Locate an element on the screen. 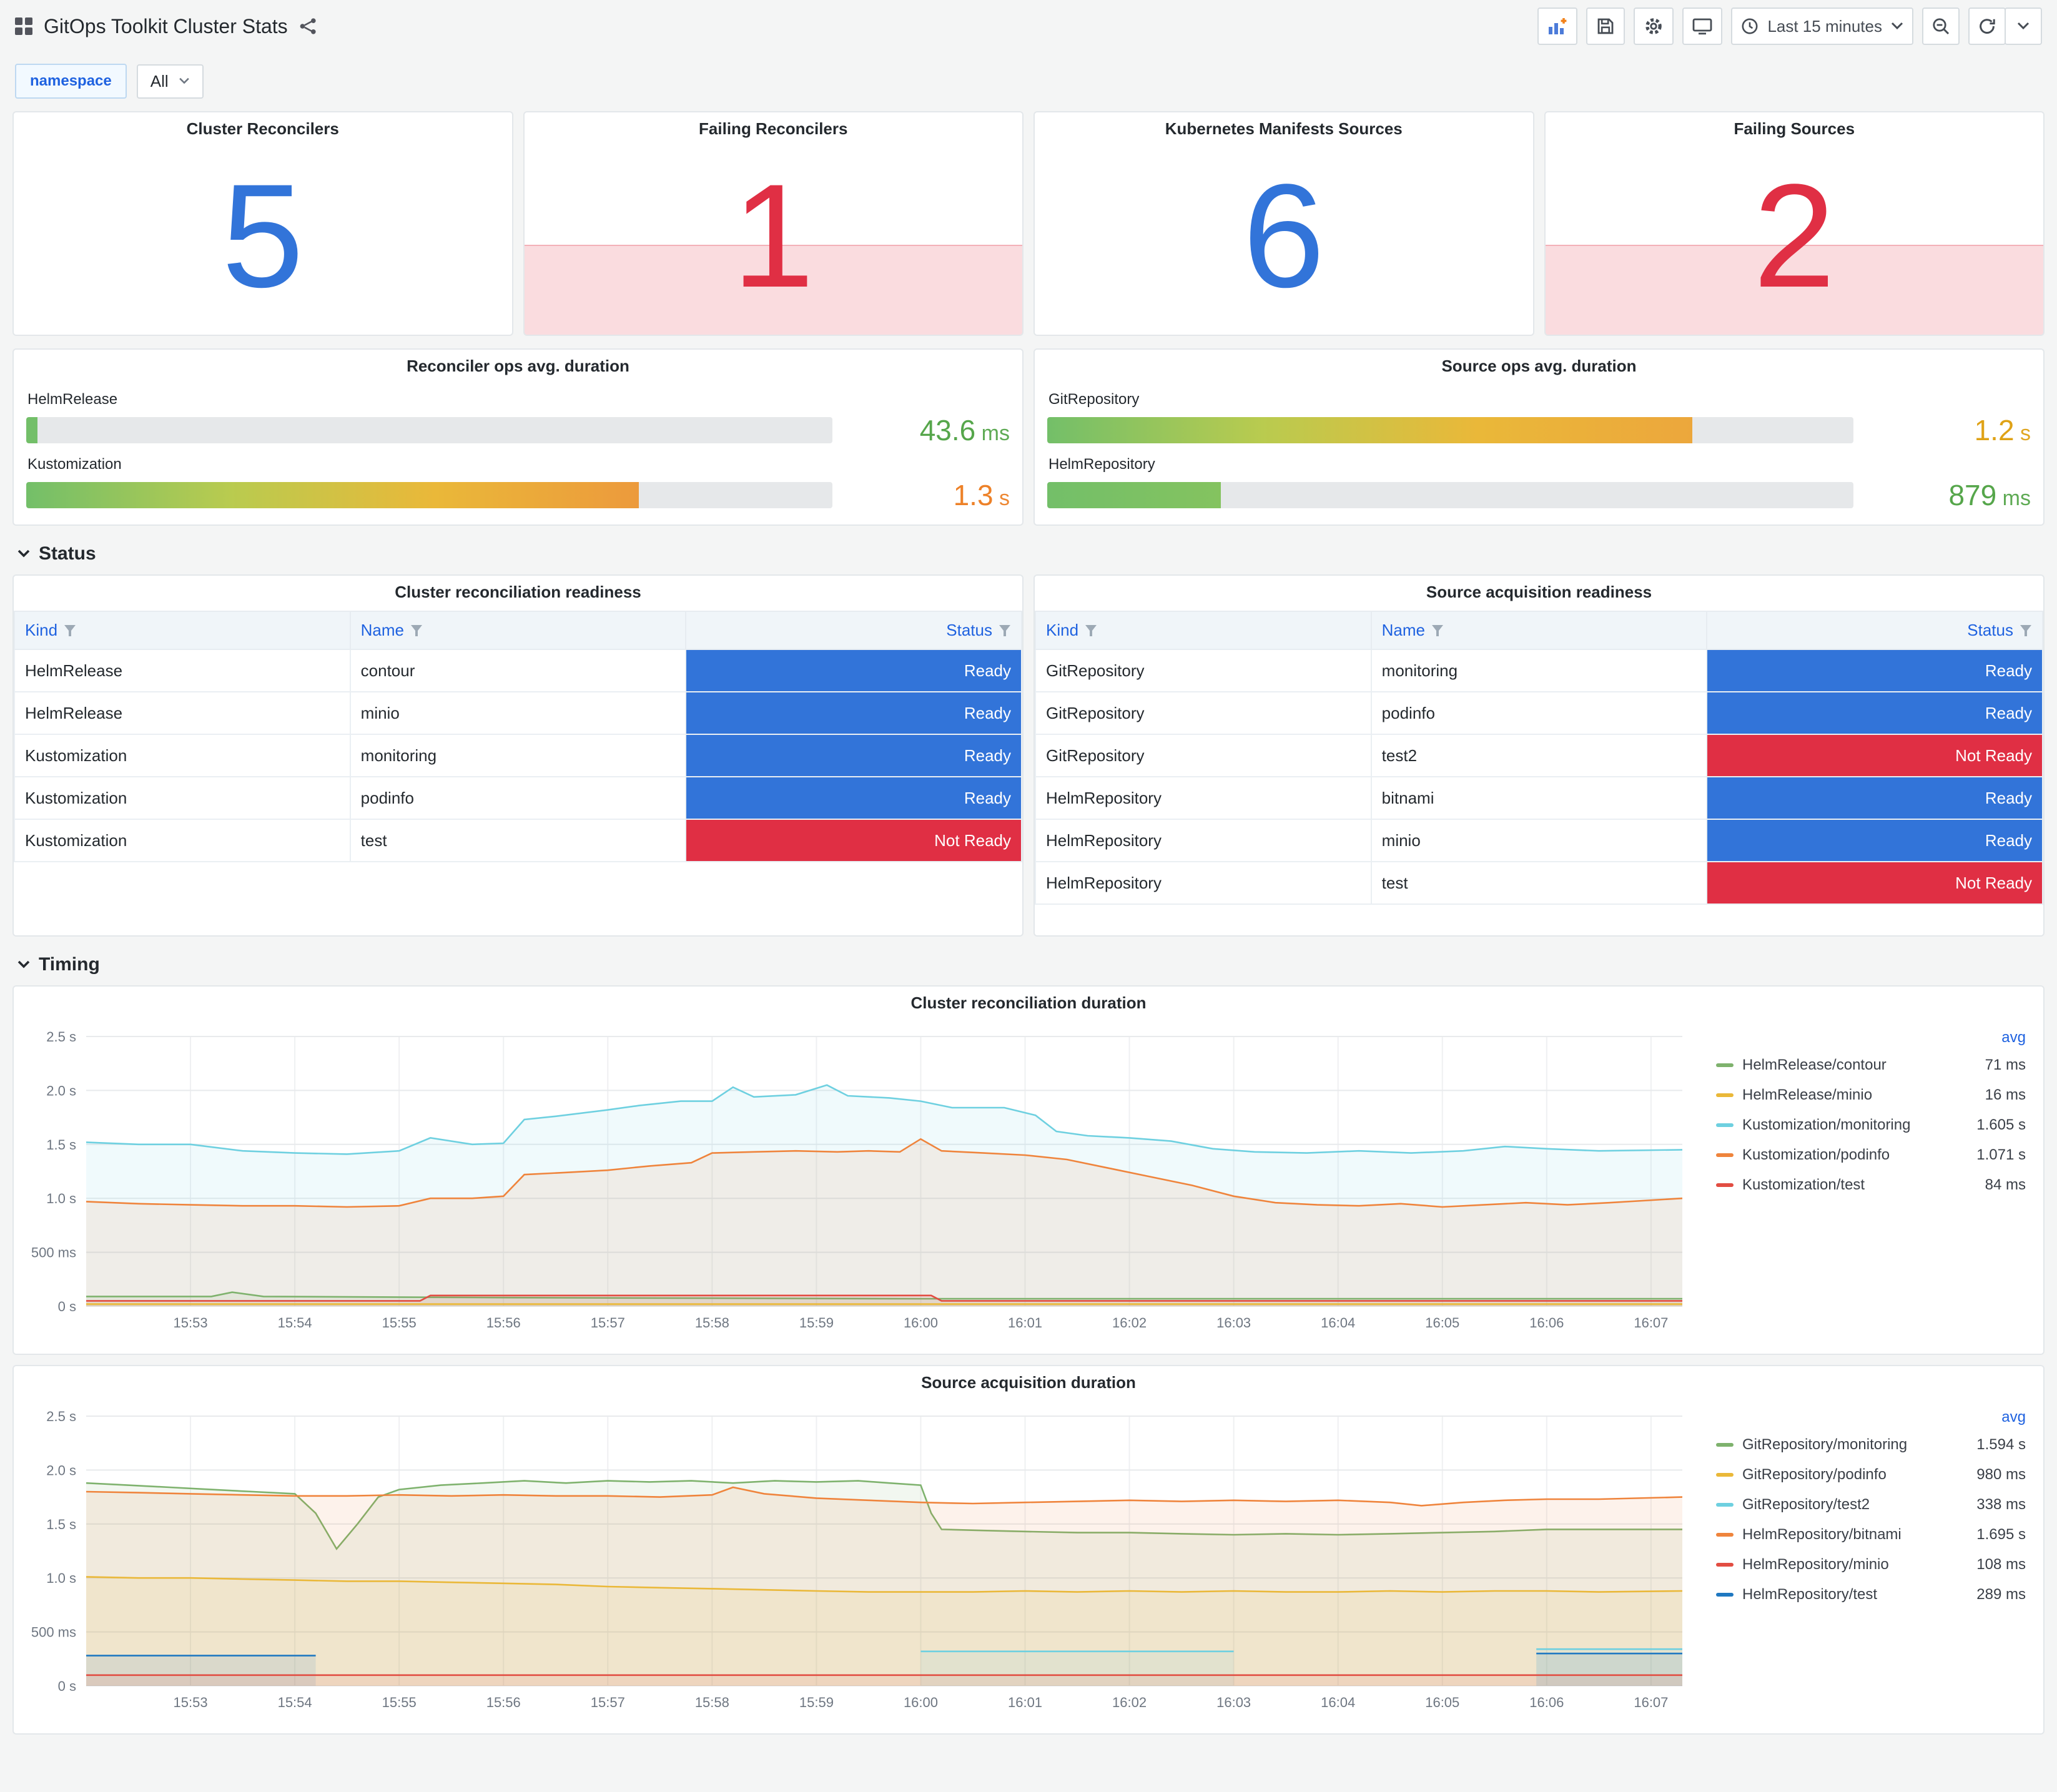  table-cell: contour is located at coordinates (518, 670).